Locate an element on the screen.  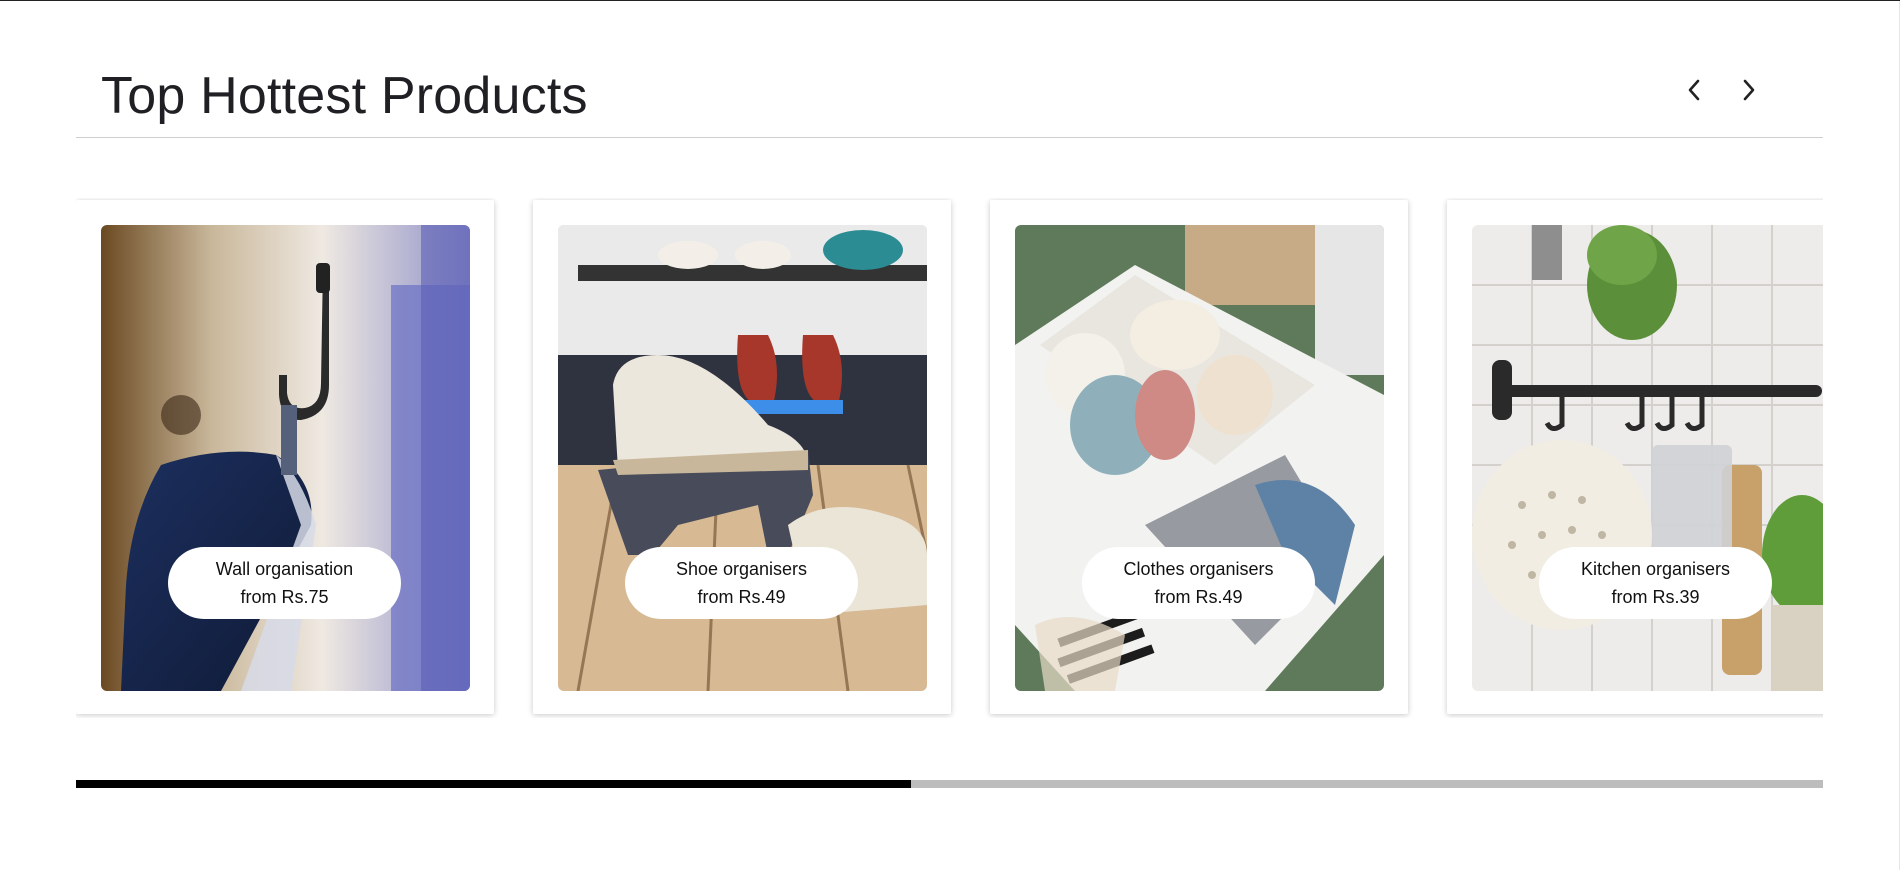
chevron-right-icon is located at coordinates (1749, 90).